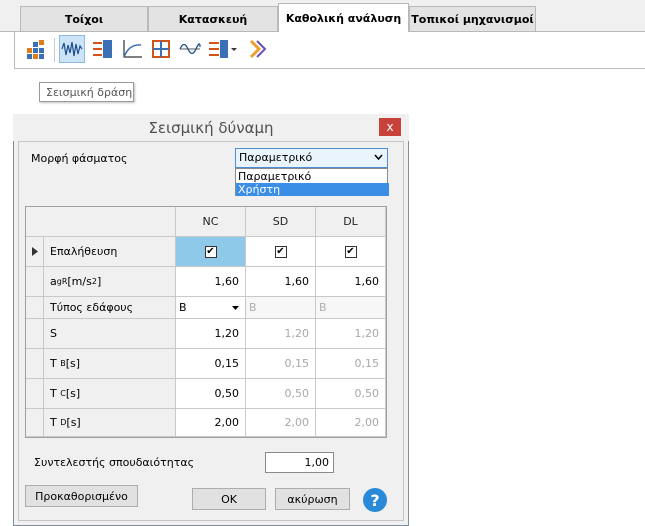  What do you see at coordinates (54, 50) in the screenshot?
I see `toolbar-separator` at bounding box center [54, 50].